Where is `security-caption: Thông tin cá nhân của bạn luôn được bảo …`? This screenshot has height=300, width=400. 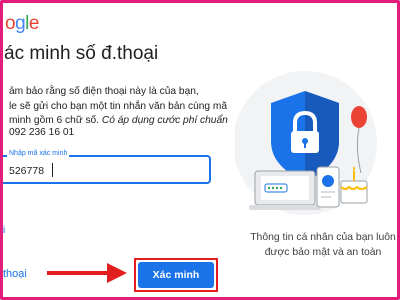
security-caption: Thông tin cá nhân của bạn luôn được bảo … is located at coordinates (320, 245).